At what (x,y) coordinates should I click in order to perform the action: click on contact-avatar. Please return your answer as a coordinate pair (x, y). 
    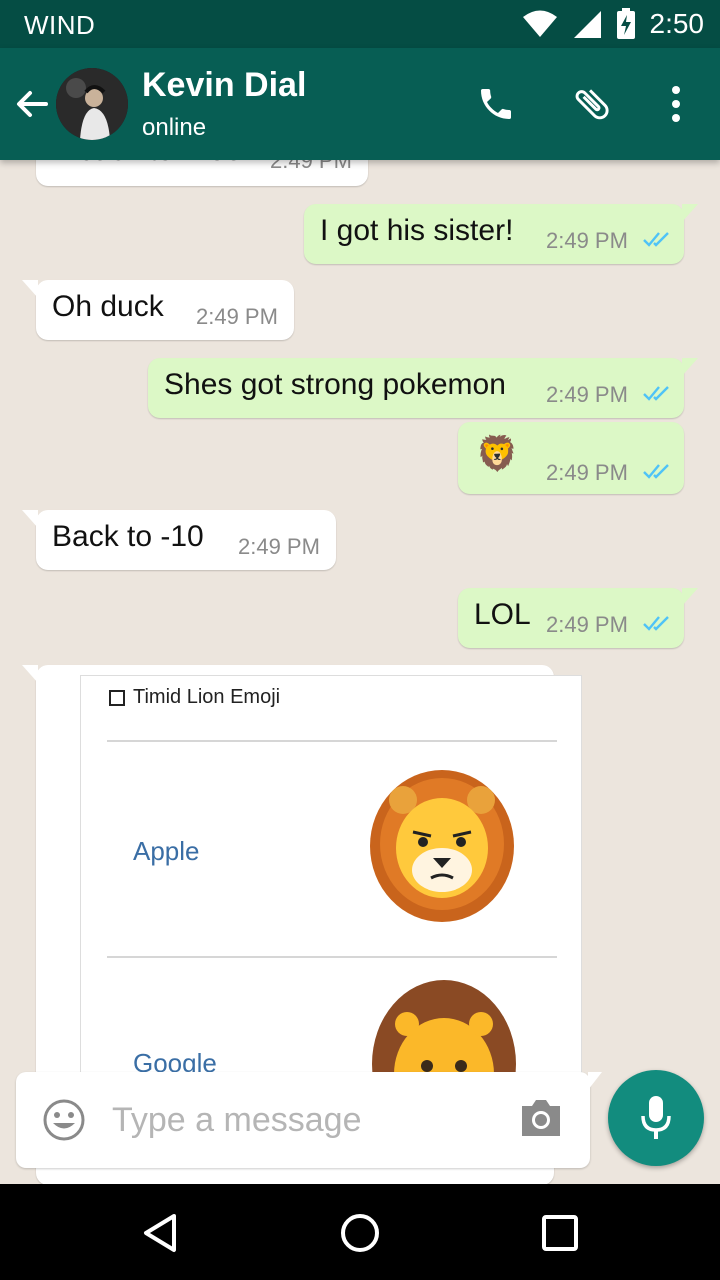
    Looking at the image, I should click on (92, 104).